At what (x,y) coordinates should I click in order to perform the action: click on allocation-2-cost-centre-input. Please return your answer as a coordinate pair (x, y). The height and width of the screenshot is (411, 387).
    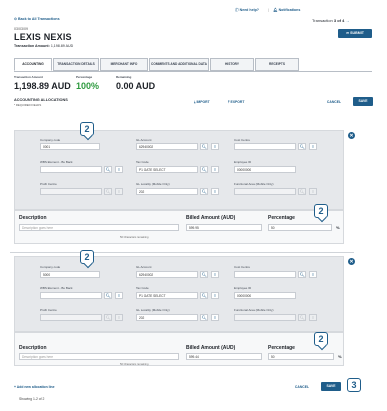
    Looking at the image, I should click on (265, 274).